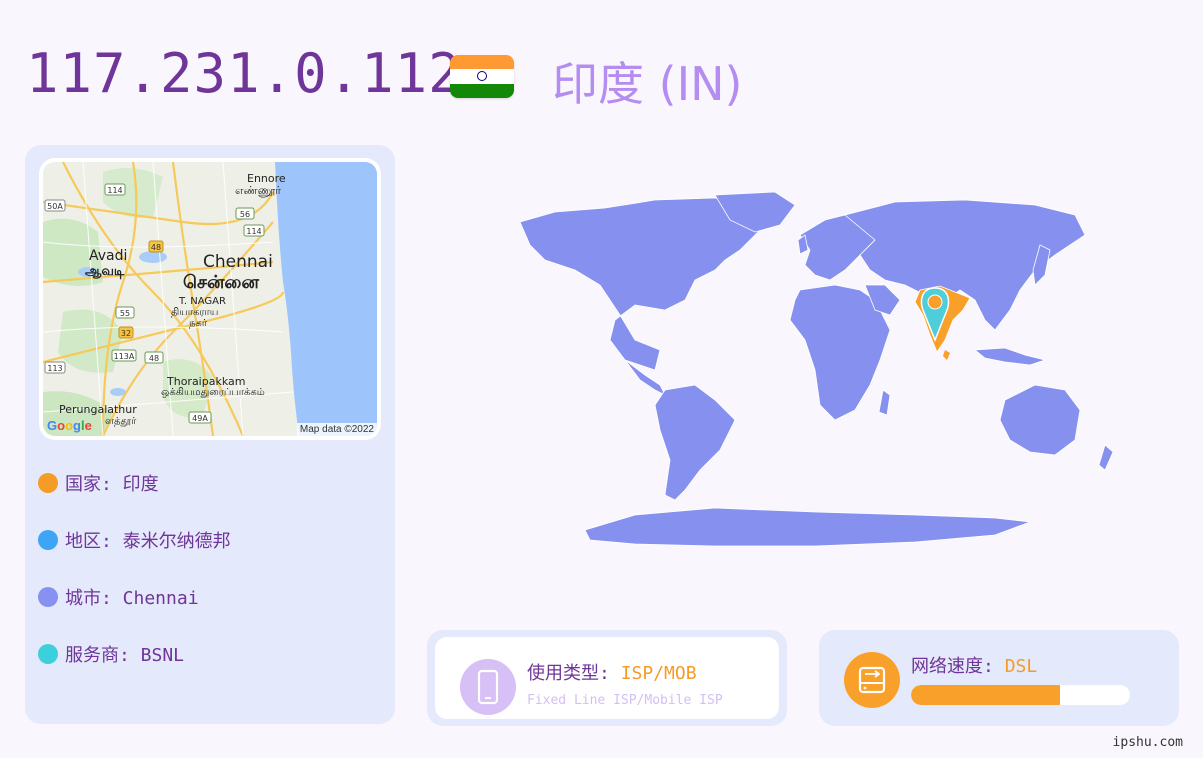 This screenshot has width=1203, height=758. Describe the element at coordinates (336, 429) in the screenshot. I see `map-data-credit: Map data ©2022` at that location.